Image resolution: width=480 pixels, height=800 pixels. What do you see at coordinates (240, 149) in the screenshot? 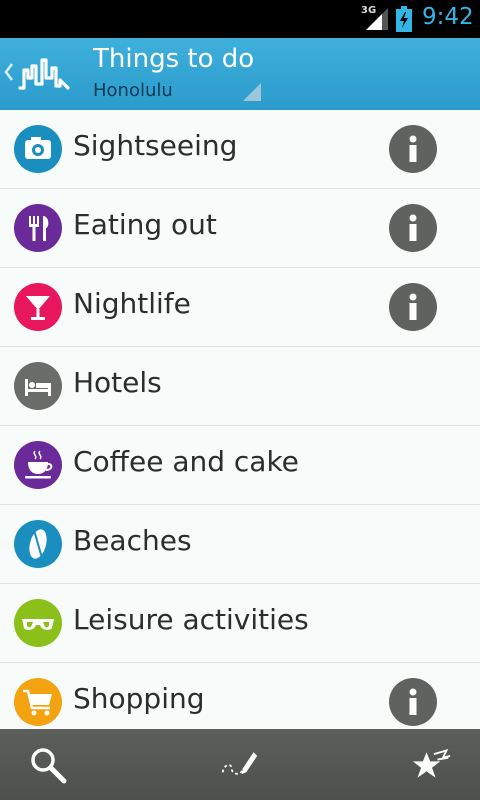
I see `list-item: Sightseeing` at bounding box center [240, 149].